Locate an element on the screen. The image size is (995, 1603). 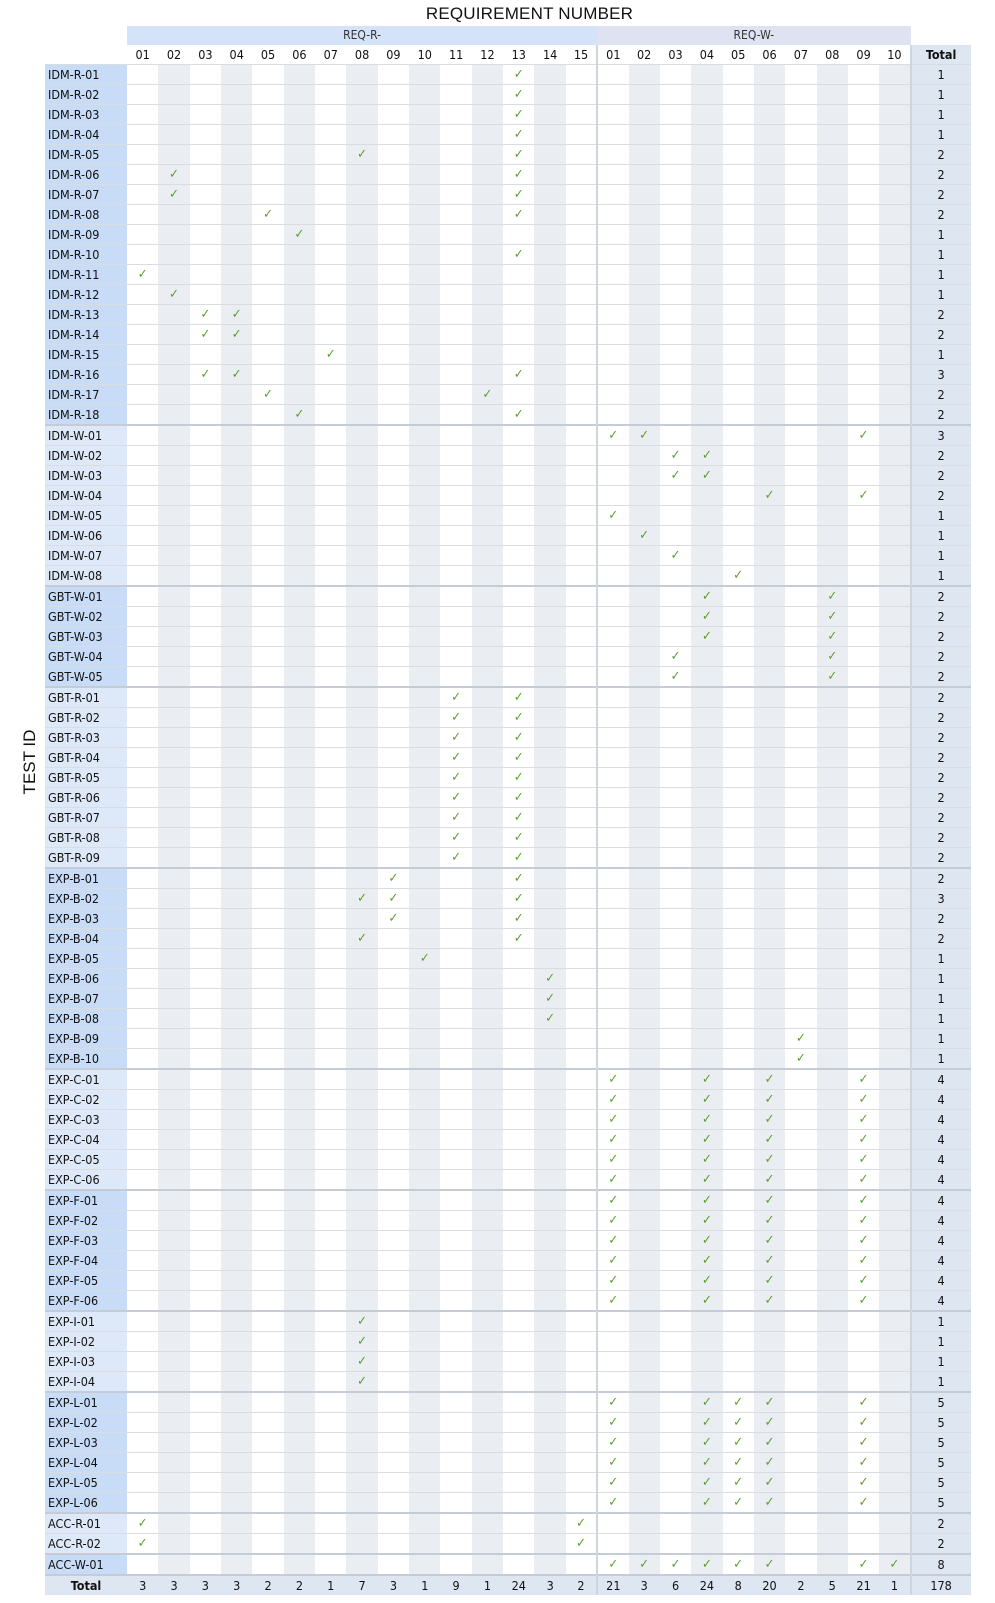
row-total-cell: 4 is located at coordinates (940, 1200).